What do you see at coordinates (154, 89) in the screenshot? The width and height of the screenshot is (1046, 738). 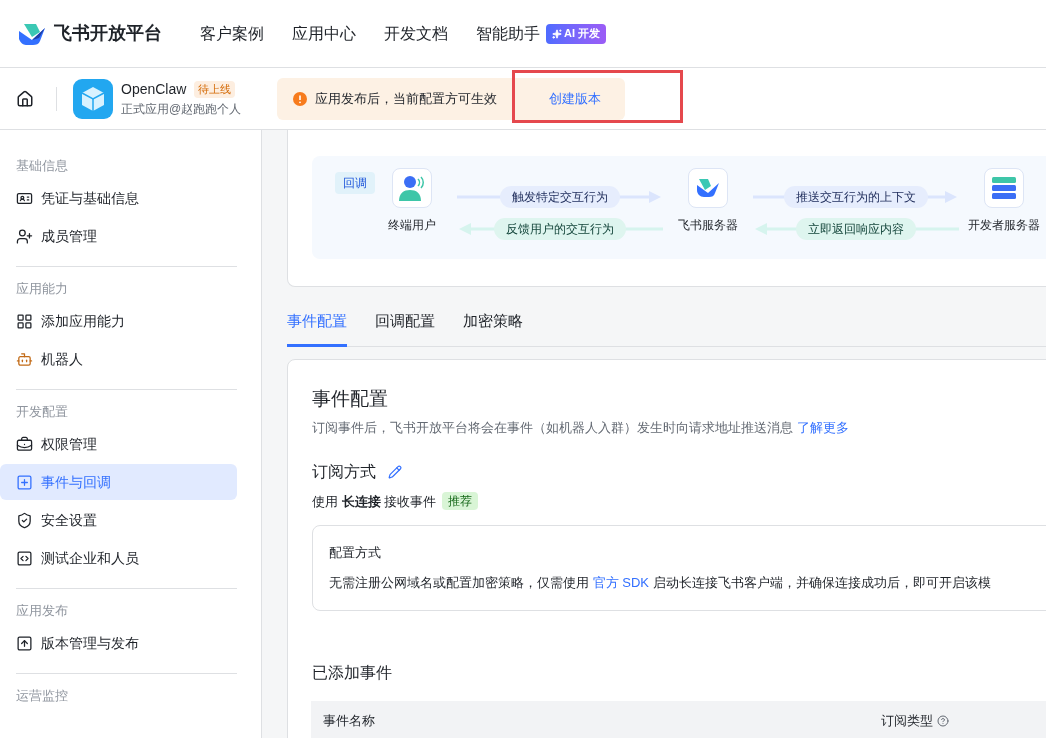 I see `app-name: OpenClaw` at bounding box center [154, 89].